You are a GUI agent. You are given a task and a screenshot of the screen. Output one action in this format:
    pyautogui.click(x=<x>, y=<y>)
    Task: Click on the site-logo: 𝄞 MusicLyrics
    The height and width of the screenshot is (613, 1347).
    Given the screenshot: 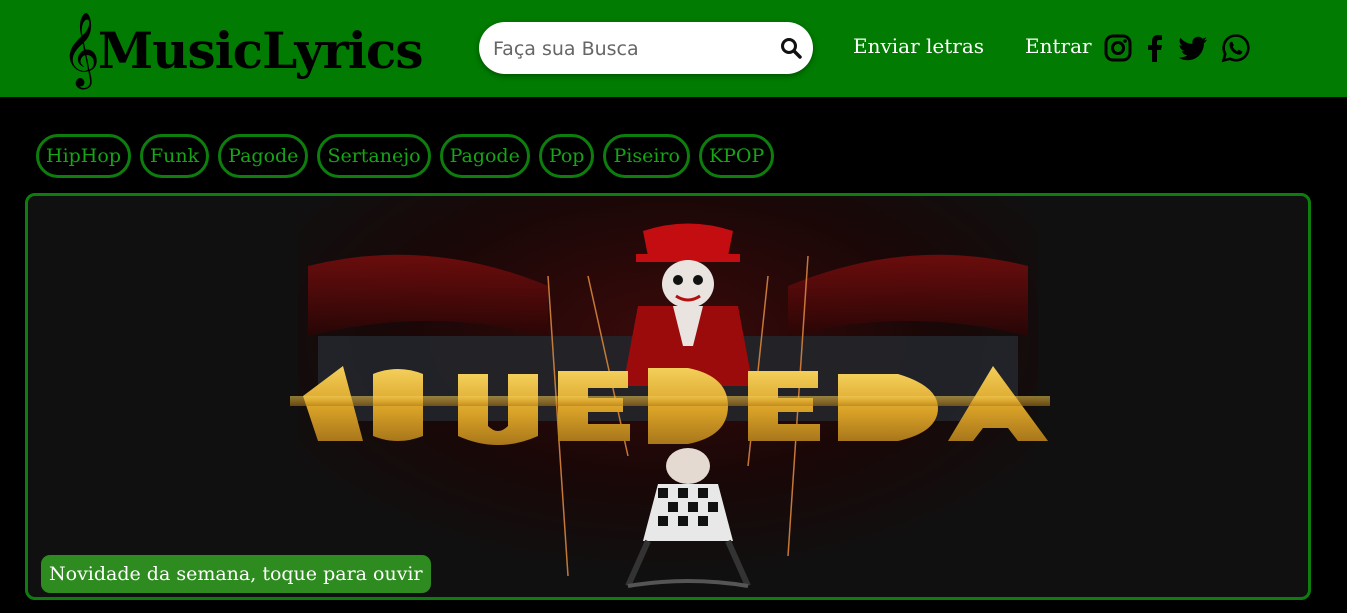 What is the action you would take?
    pyautogui.click(x=243, y=50)
    